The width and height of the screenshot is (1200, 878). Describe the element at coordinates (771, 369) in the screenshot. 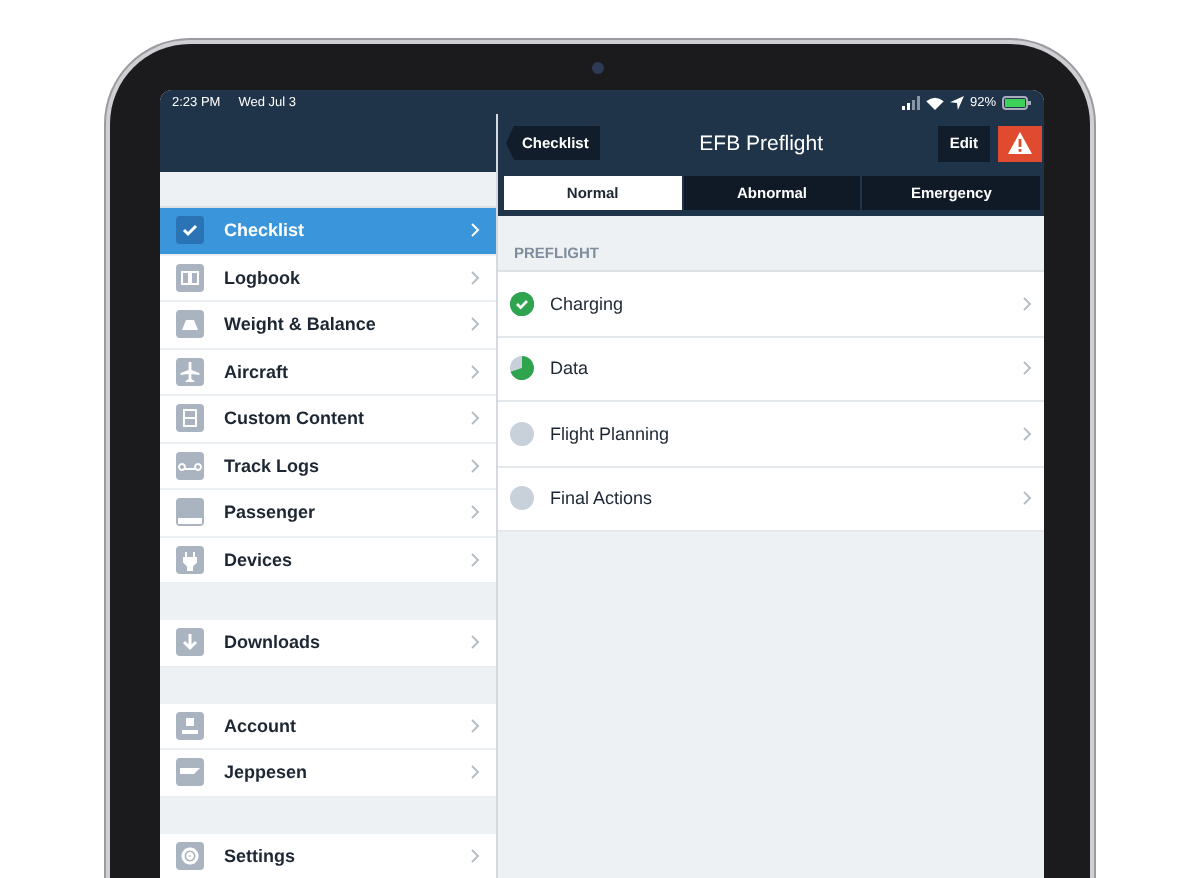

I see `checklist-row: Data` at that location.